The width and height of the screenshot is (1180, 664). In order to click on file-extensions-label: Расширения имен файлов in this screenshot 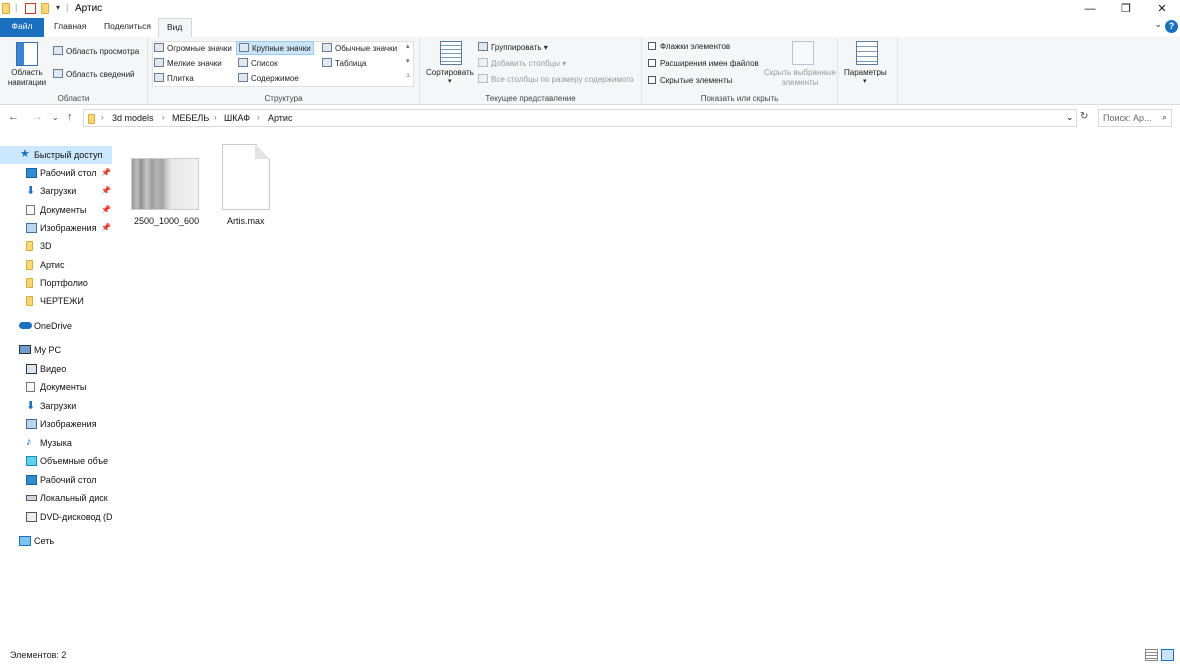, I will do `click(709, 63)`.